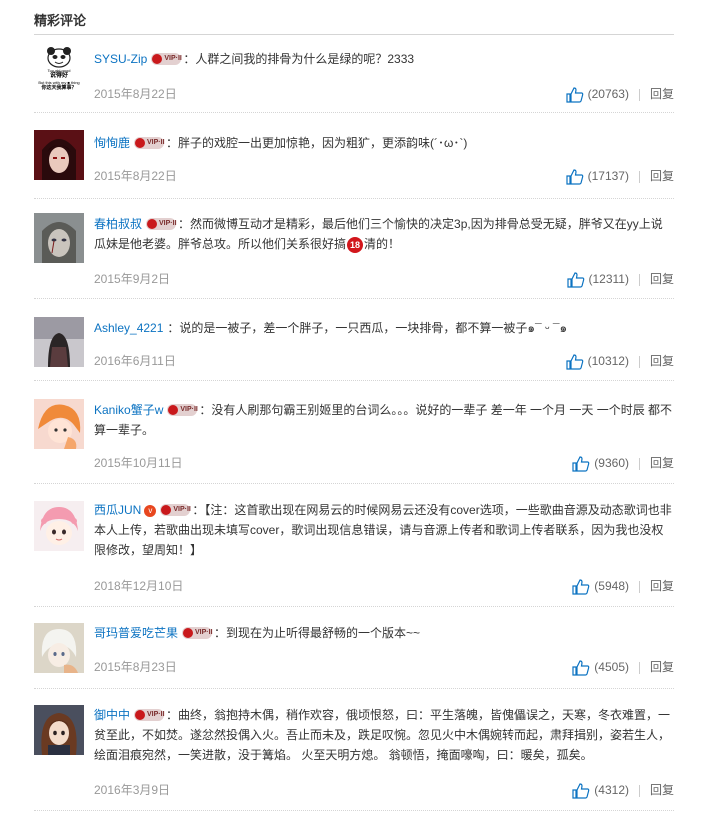  I want to click on comment-date: 2015年10月11日, so click(138, 463).